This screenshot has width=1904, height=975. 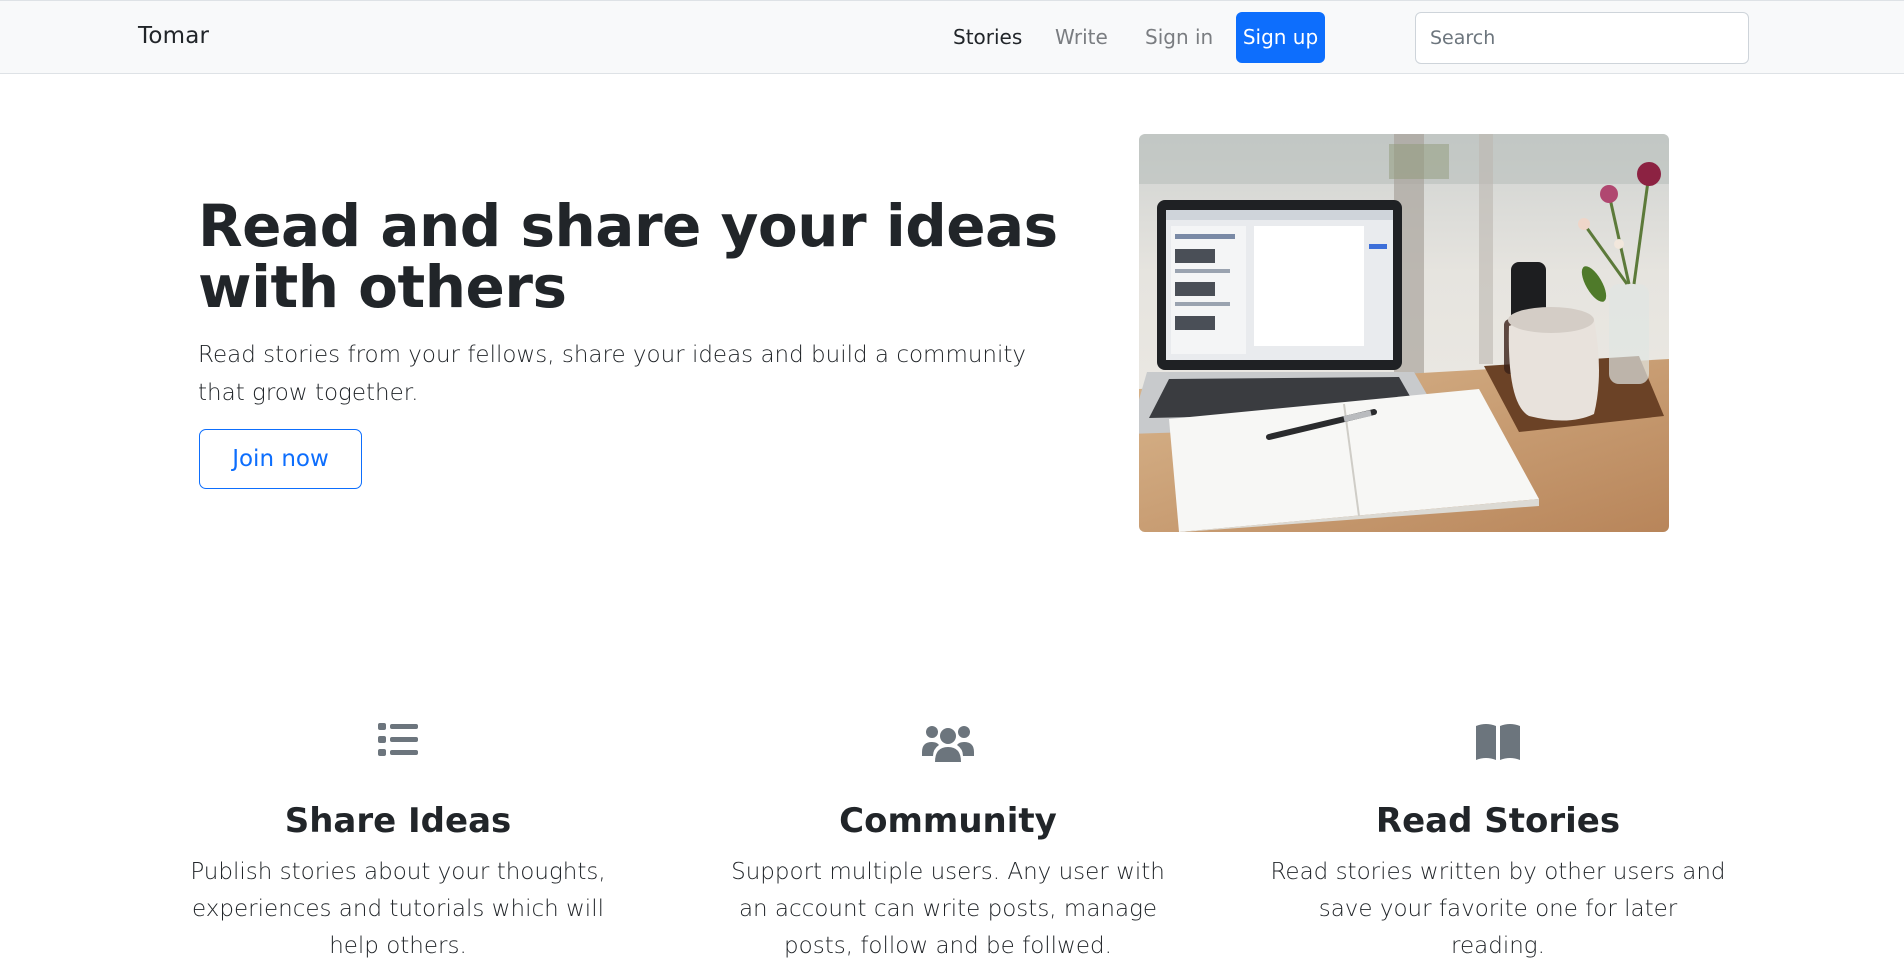 What do you see at coordinates (948, 749) in the screenshot?
I see `users-icon` at bounding box center [948, 749].